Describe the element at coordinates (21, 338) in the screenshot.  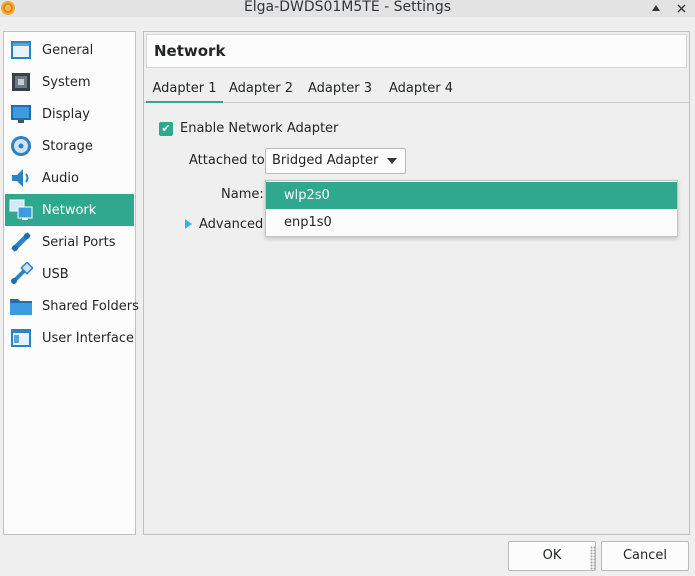
I see `user-interface-icon` at that location.